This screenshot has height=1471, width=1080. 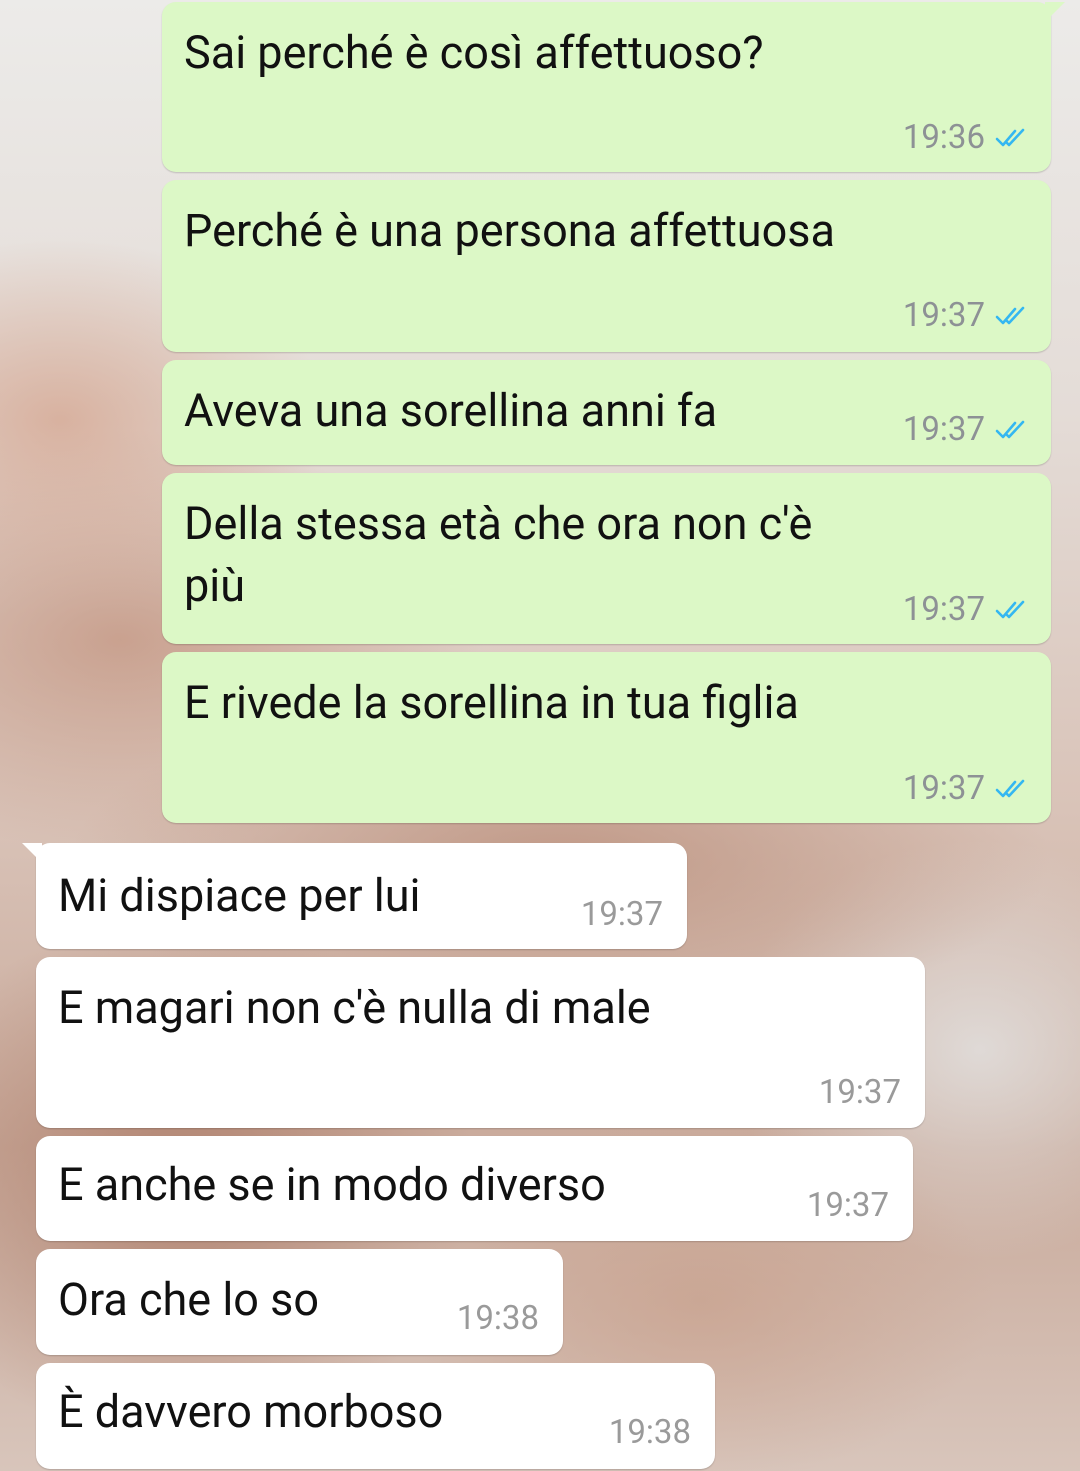 I want to click on message-meta: 19:36, so click(x=965, y=137).